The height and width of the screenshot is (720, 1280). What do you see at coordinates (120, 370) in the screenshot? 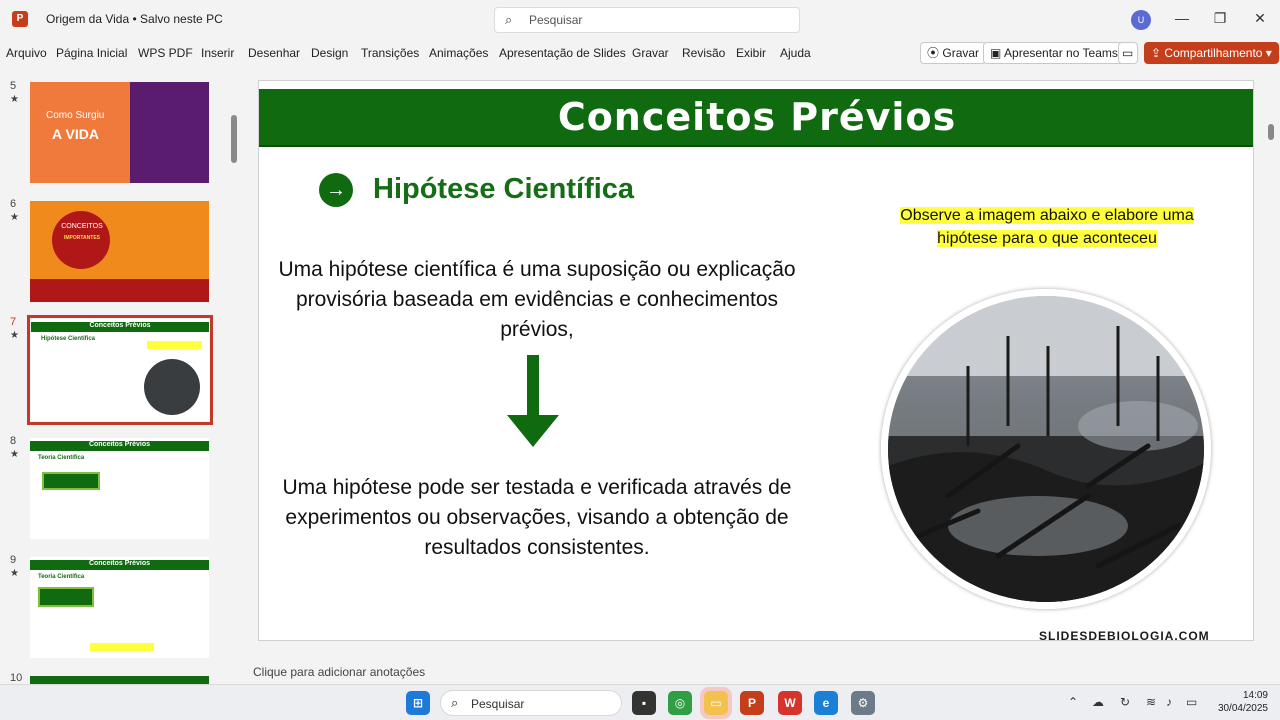
I see `slide-thumbnail-7: Conceitos Prévios Hipótese Científica` at bounding box center [120, 370].